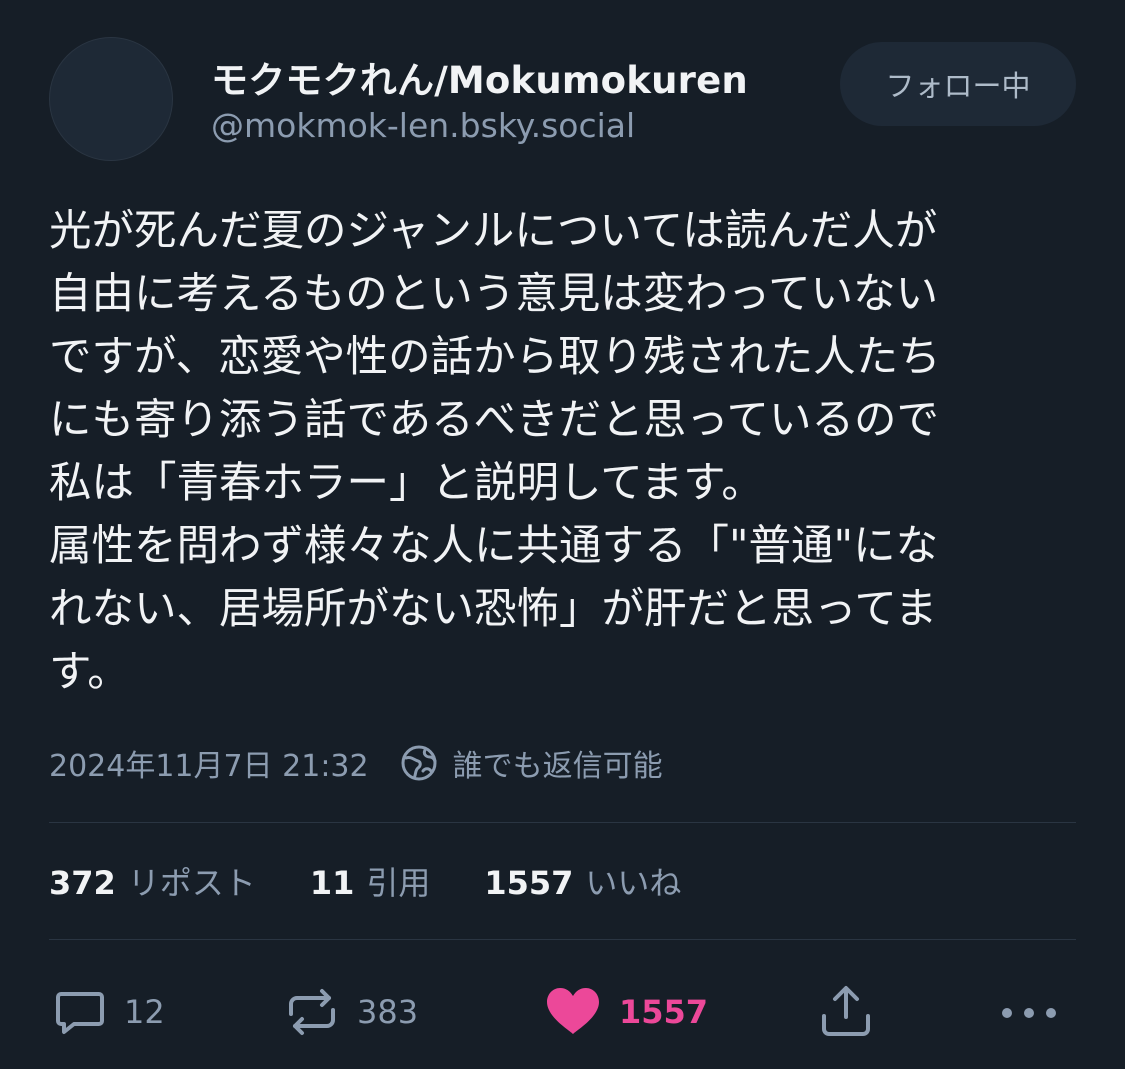 Image resolution: width=1125 pixels, height=1069 pixels. Describe the element at coordinates (423, 125) in the screenshot. I see `author-handle: @mokmok-len.bsky.social` at that location.